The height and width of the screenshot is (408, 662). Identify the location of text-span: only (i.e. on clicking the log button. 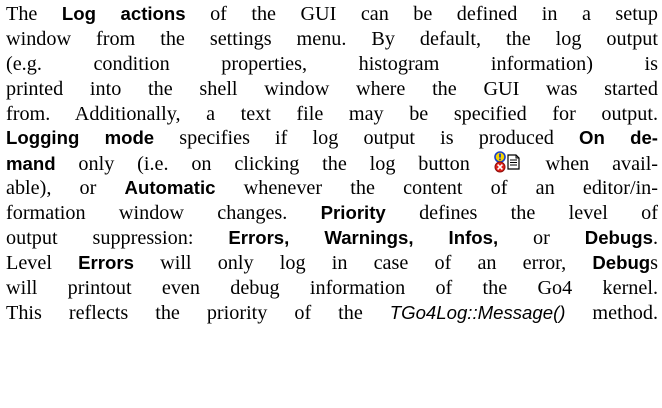
(274, 164).